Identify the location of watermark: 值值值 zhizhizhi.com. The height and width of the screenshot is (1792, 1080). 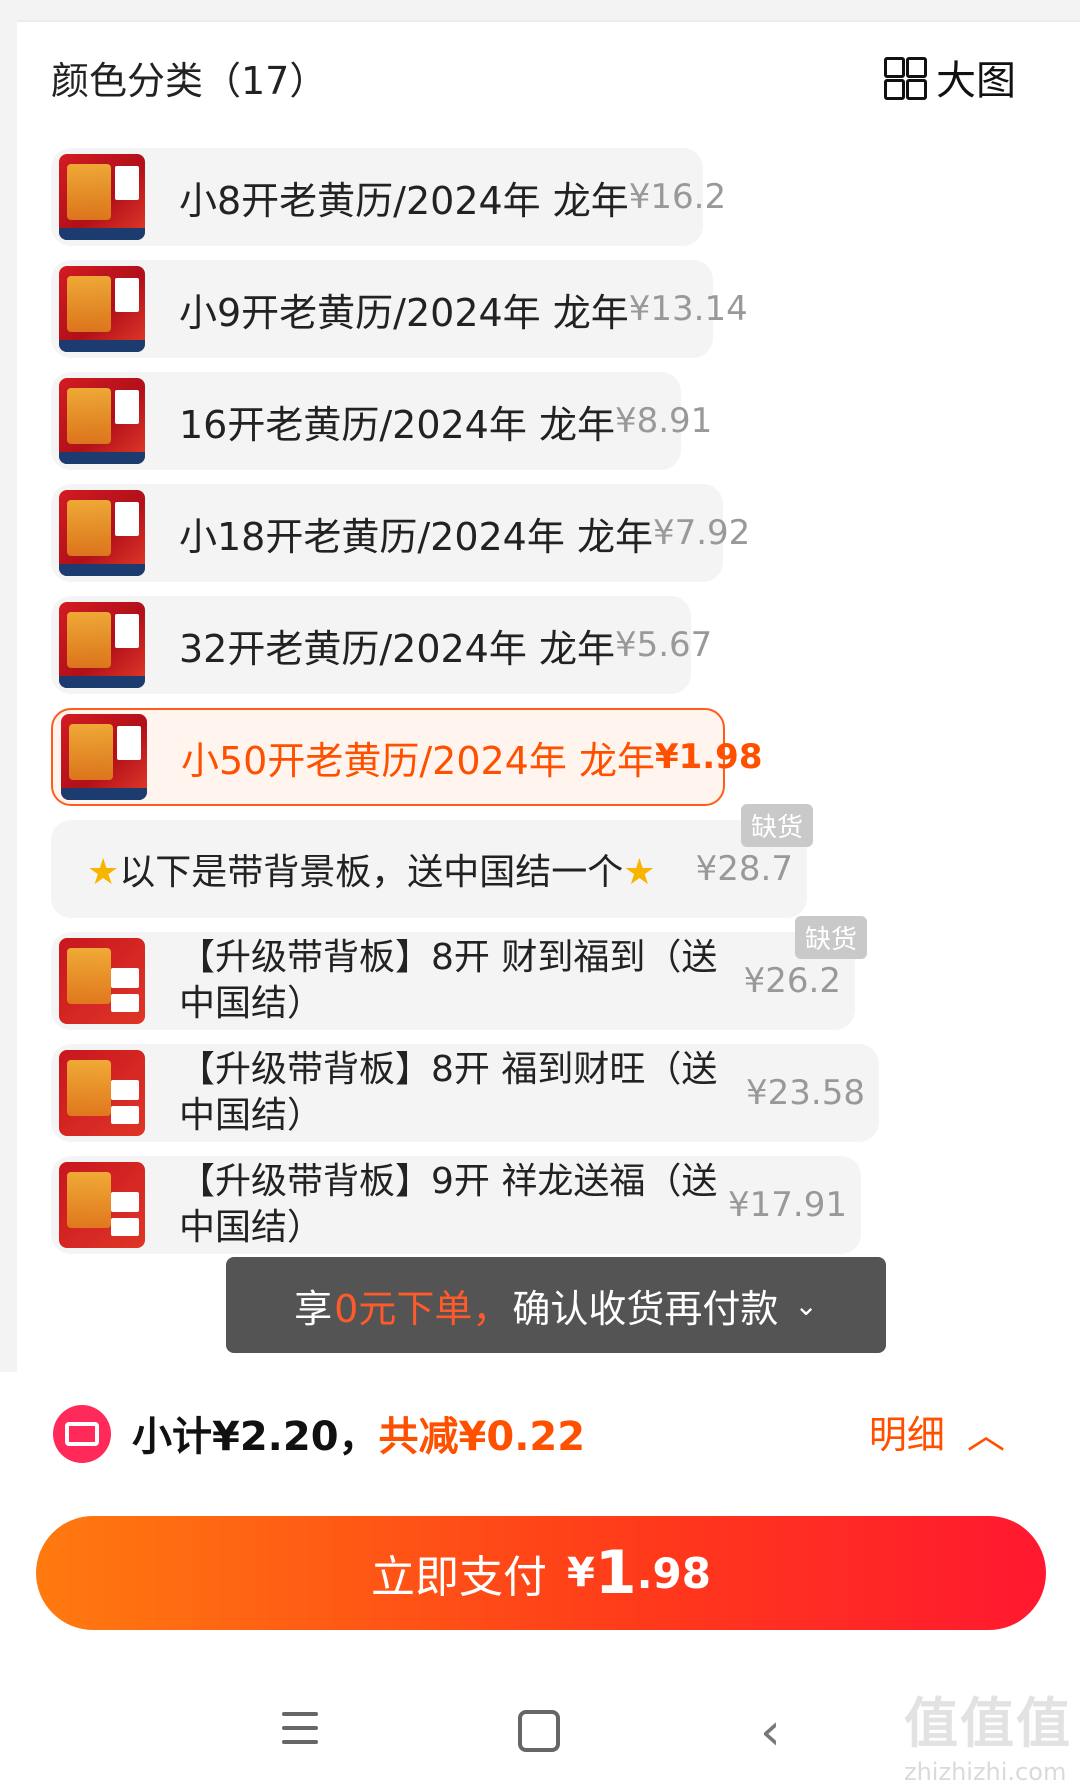
(988, 1732).